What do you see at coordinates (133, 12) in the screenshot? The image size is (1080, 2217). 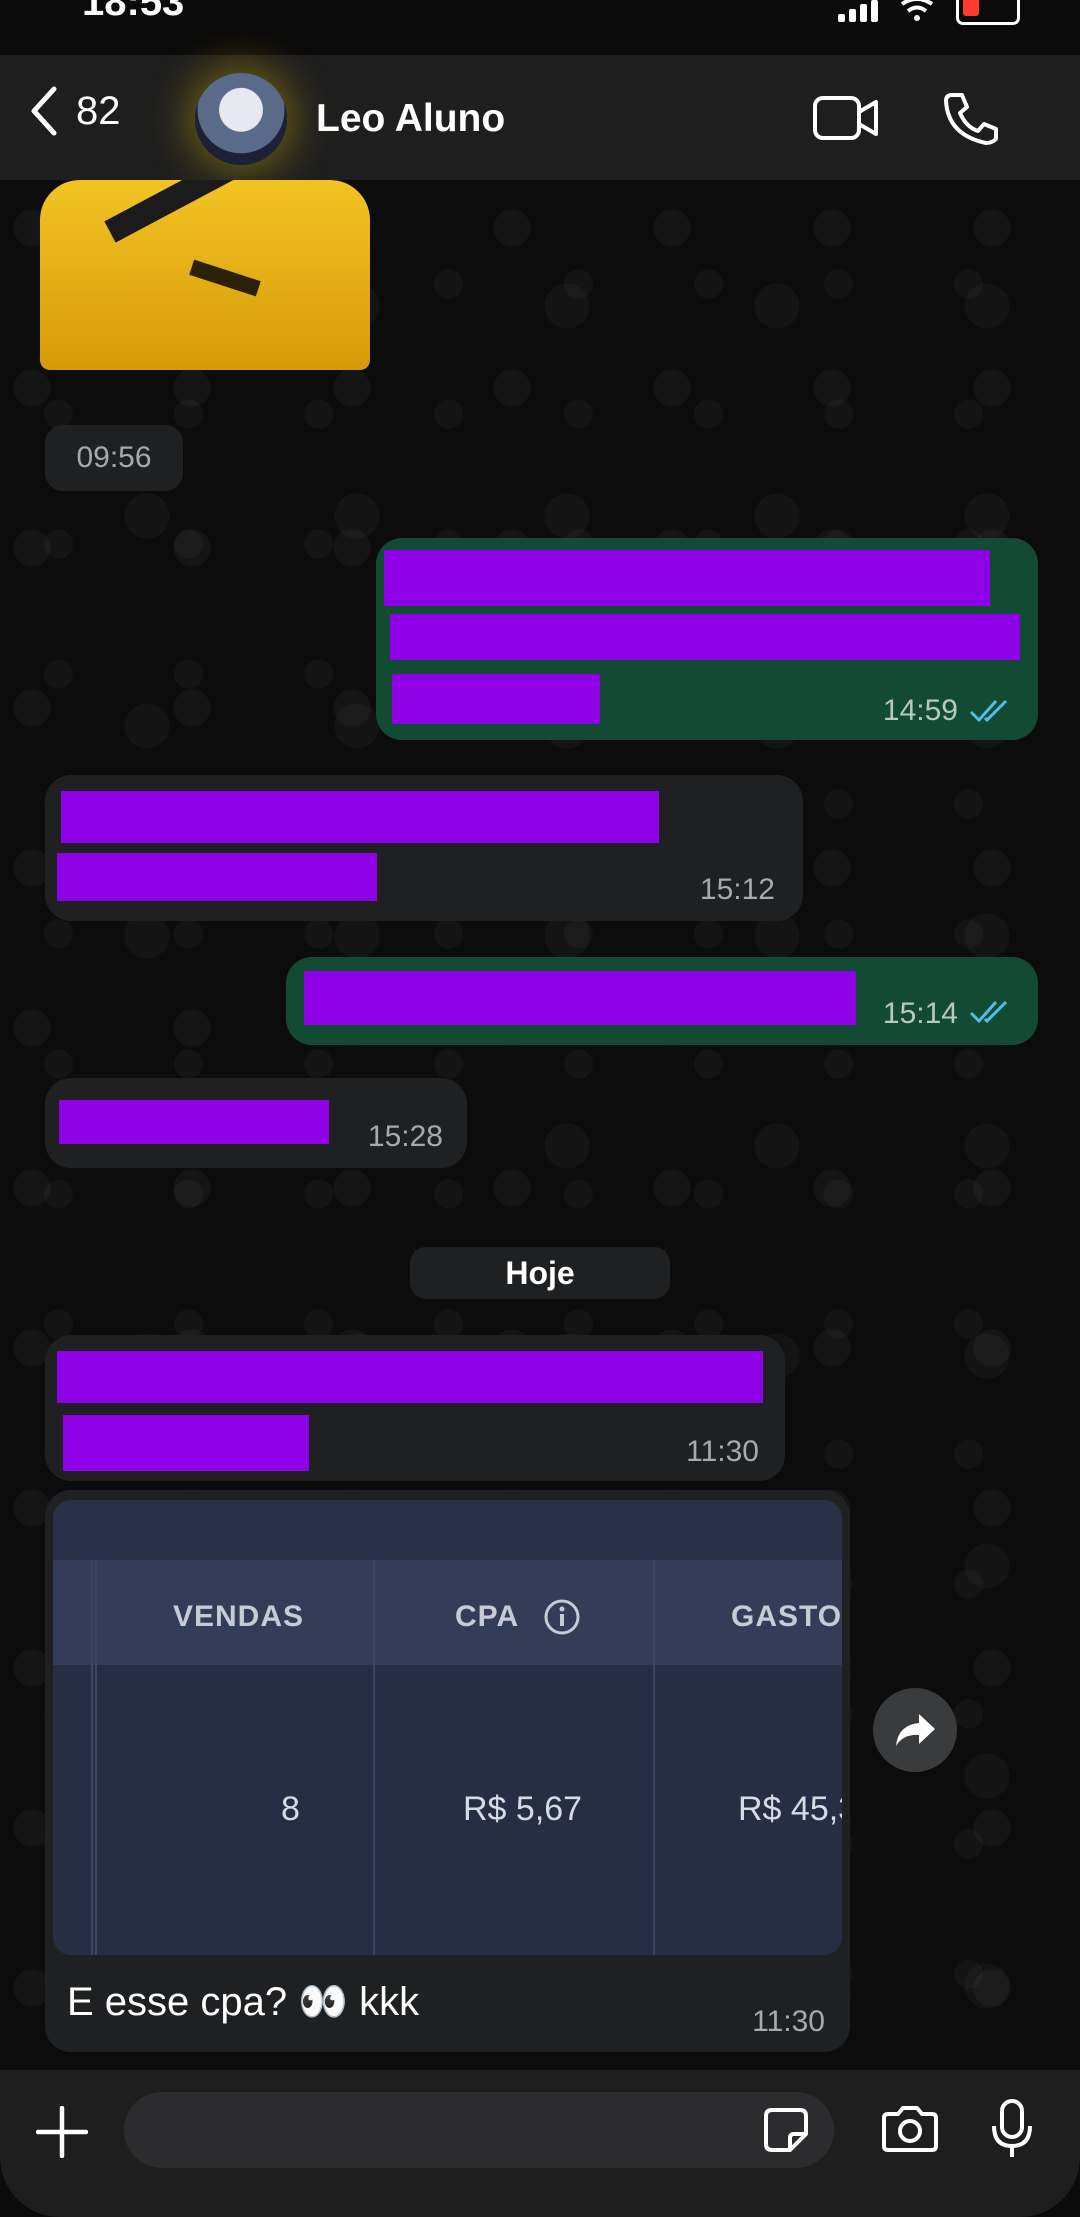 I see `status-time: 18:53` at bounding box center [133, 12].